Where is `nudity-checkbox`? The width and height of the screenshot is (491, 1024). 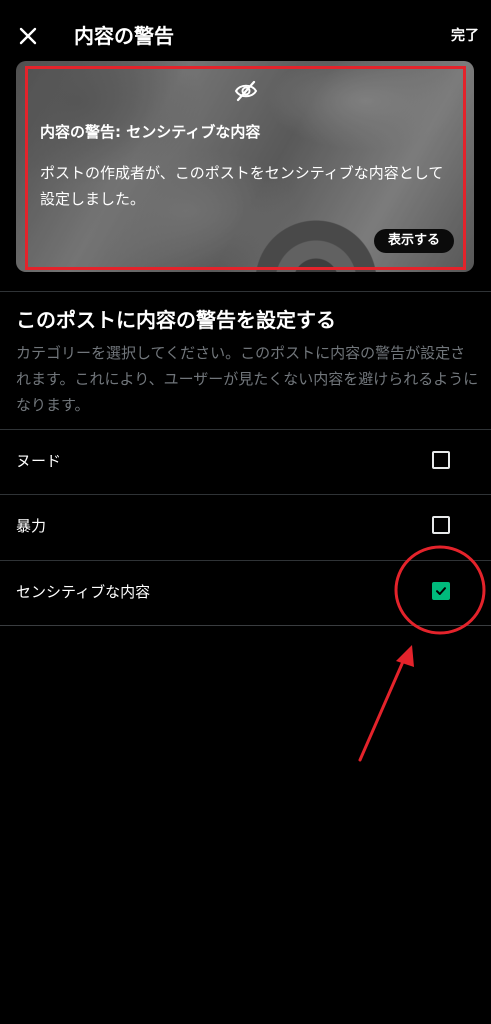 nudity-checkbox is located at coordinates (441, 460).